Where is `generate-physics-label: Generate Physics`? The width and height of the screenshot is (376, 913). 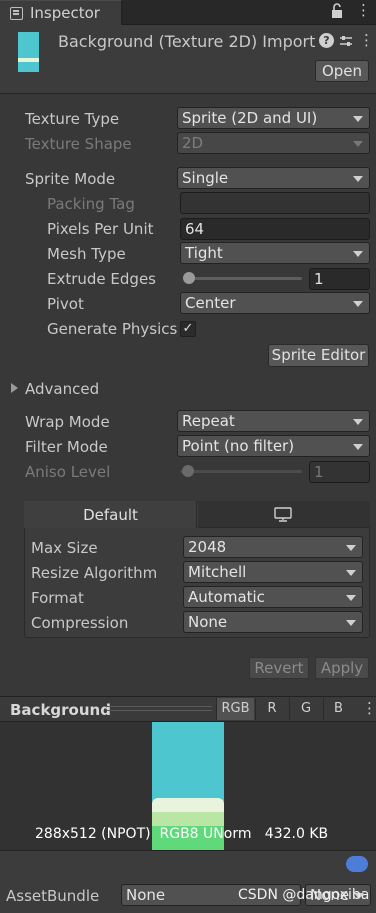
generate-physics-label: Generate Physics is located at coordinates (112, 329).